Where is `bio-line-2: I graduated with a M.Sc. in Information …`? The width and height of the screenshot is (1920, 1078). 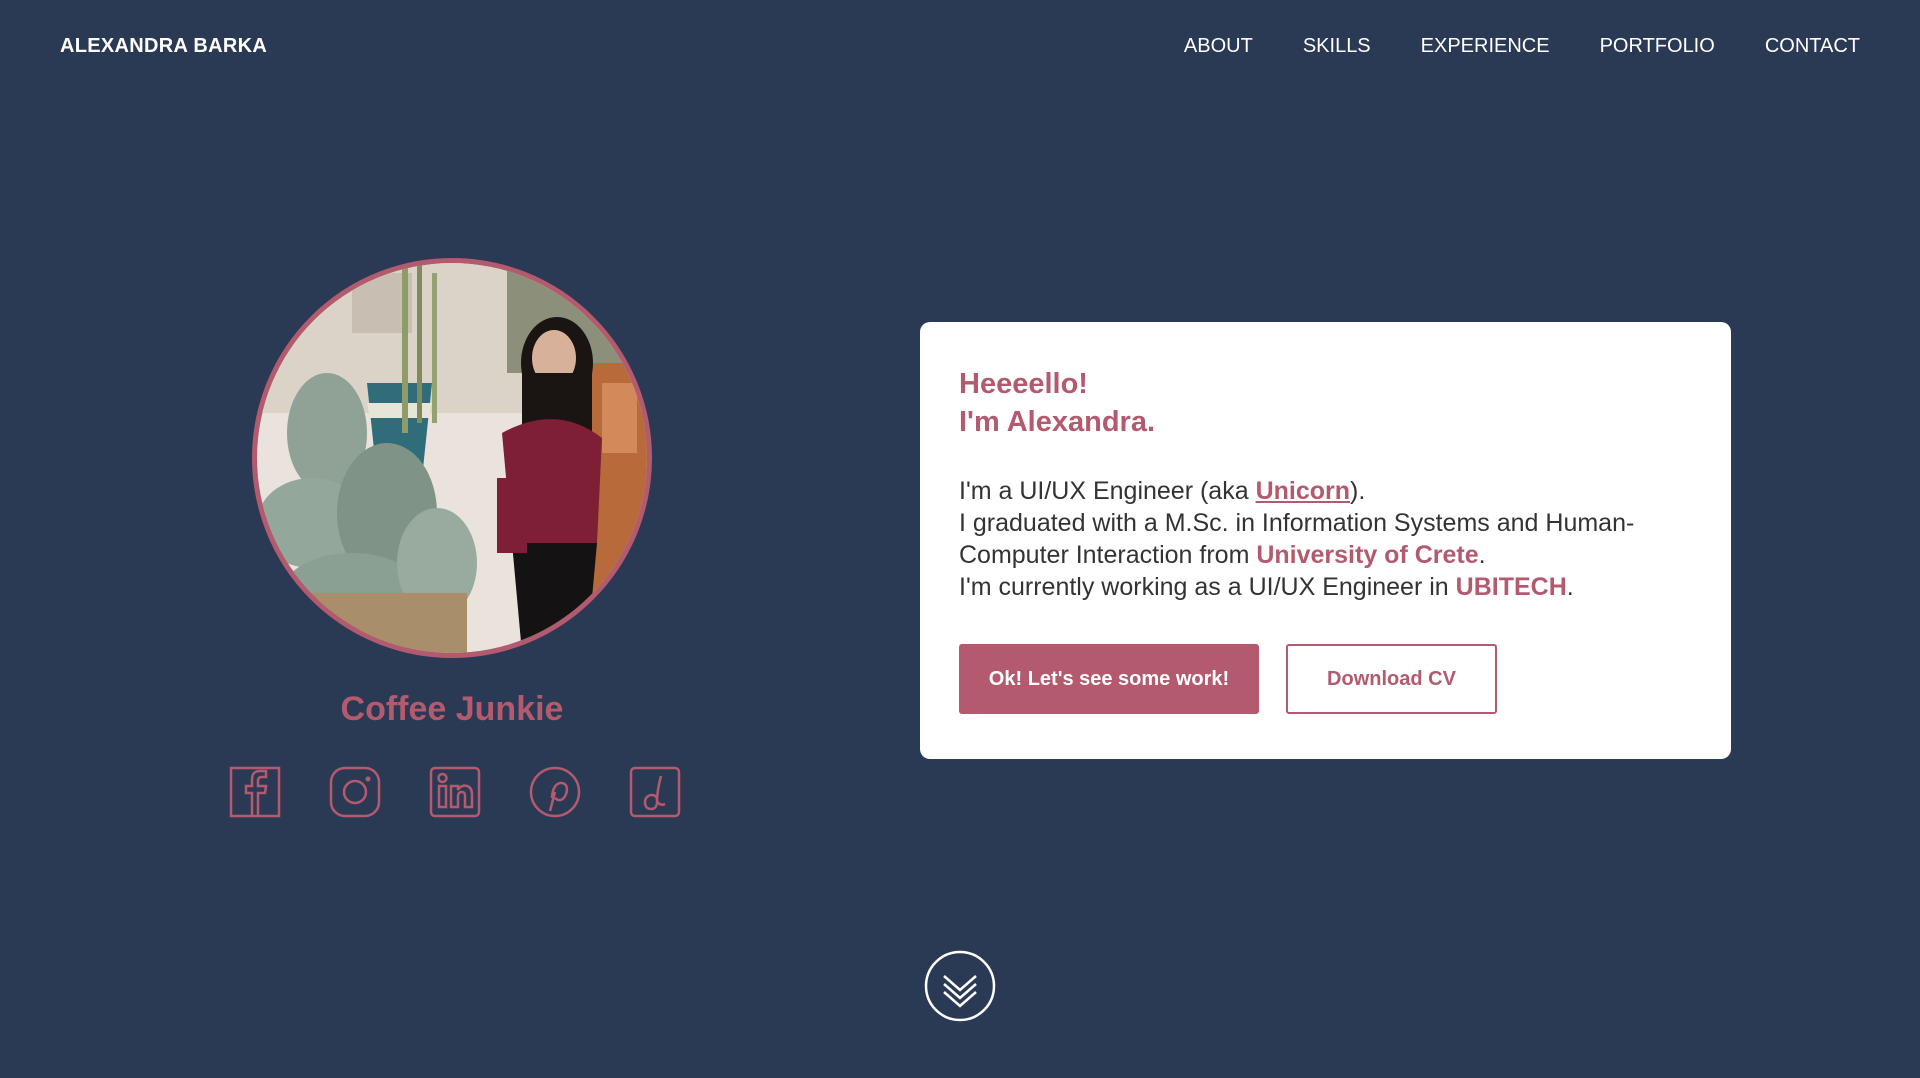 bio-line-2: I graduated with a M.Sc. in Information … is located at coordinates (1297, 523).